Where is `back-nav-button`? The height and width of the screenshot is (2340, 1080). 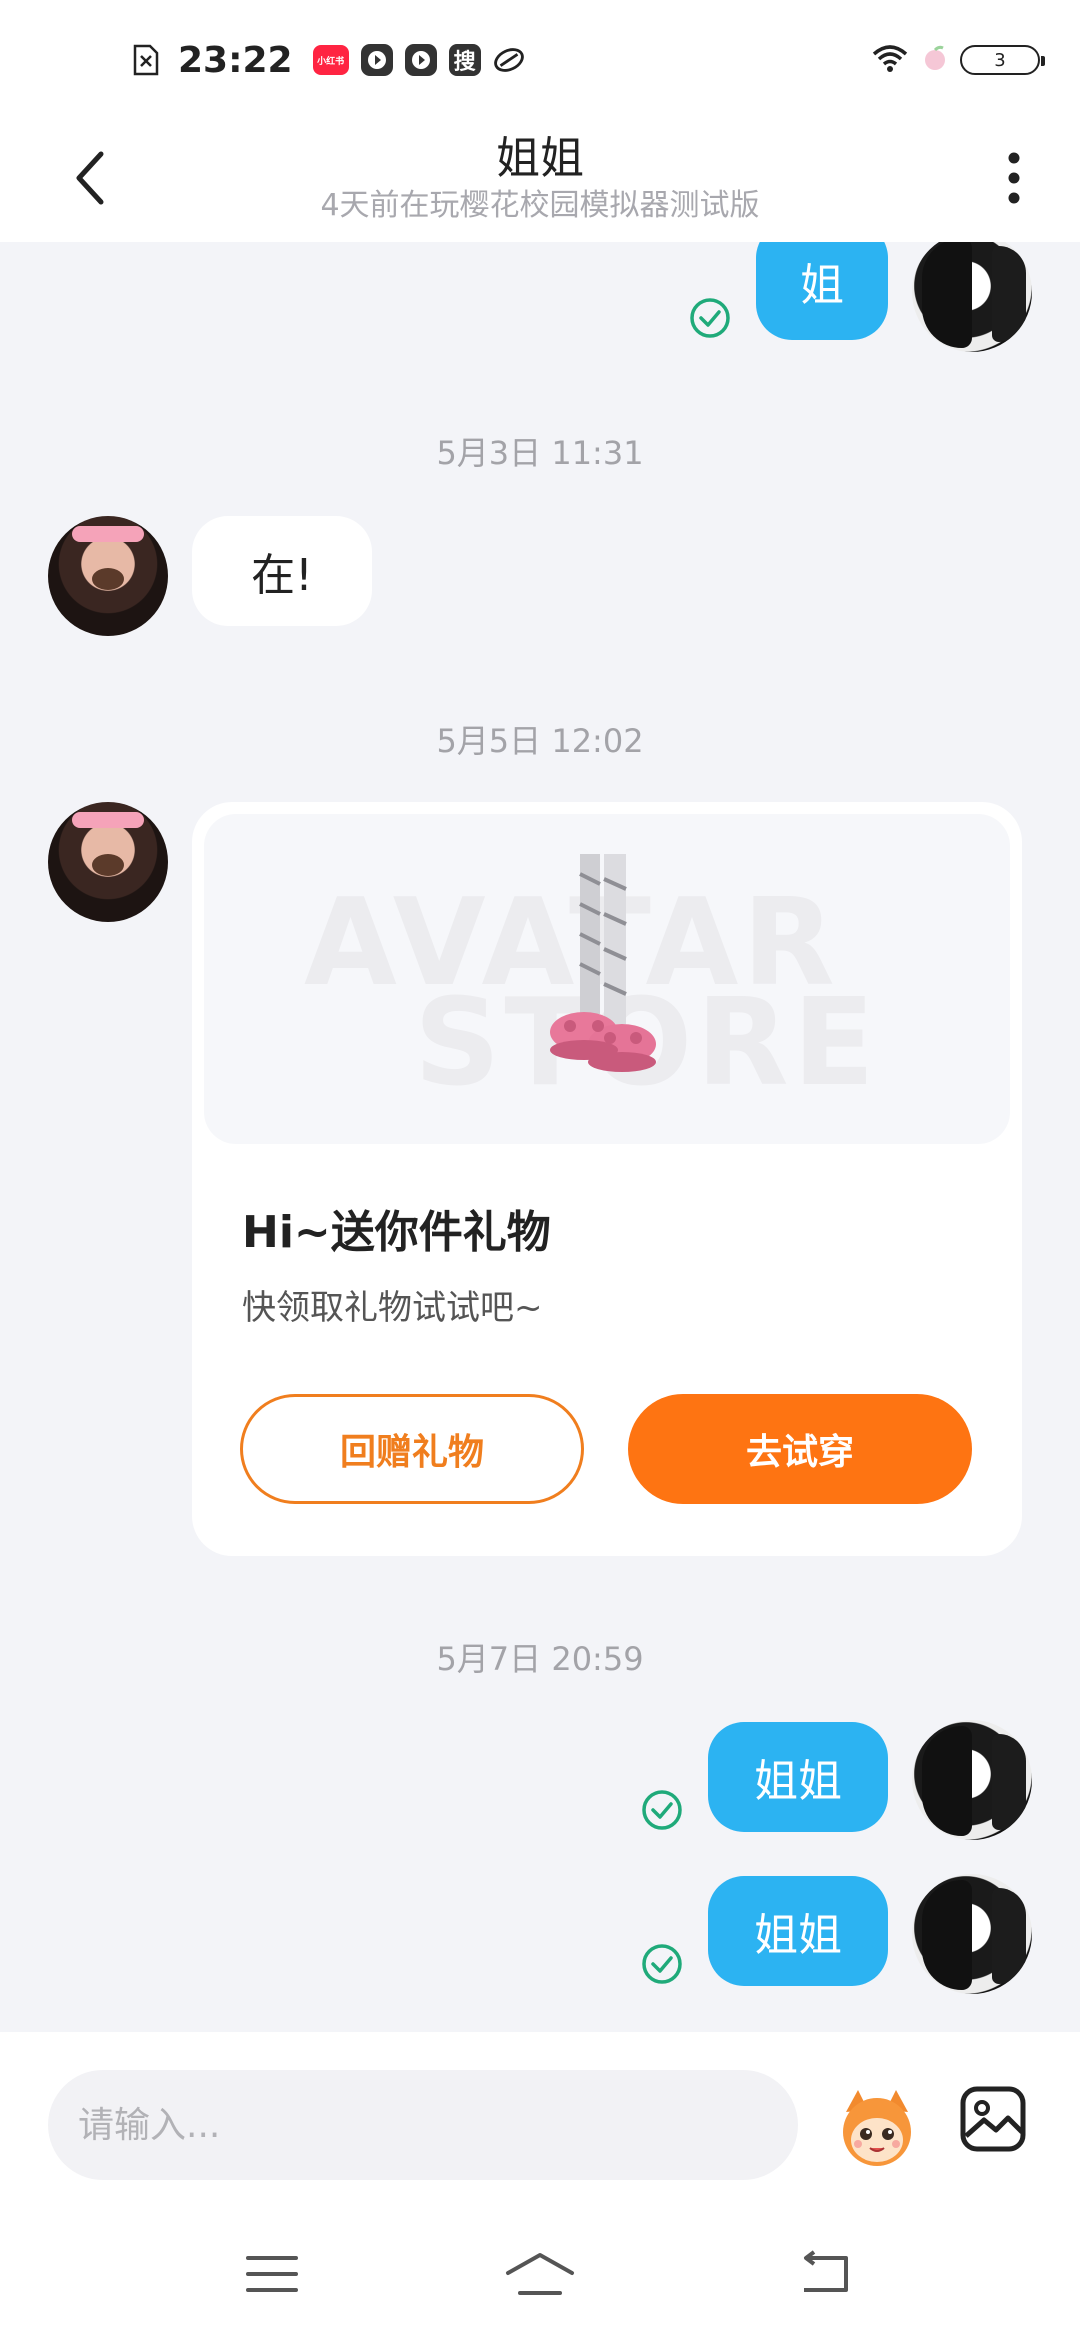 back-nav-button is located at coordinates (824, 2274).